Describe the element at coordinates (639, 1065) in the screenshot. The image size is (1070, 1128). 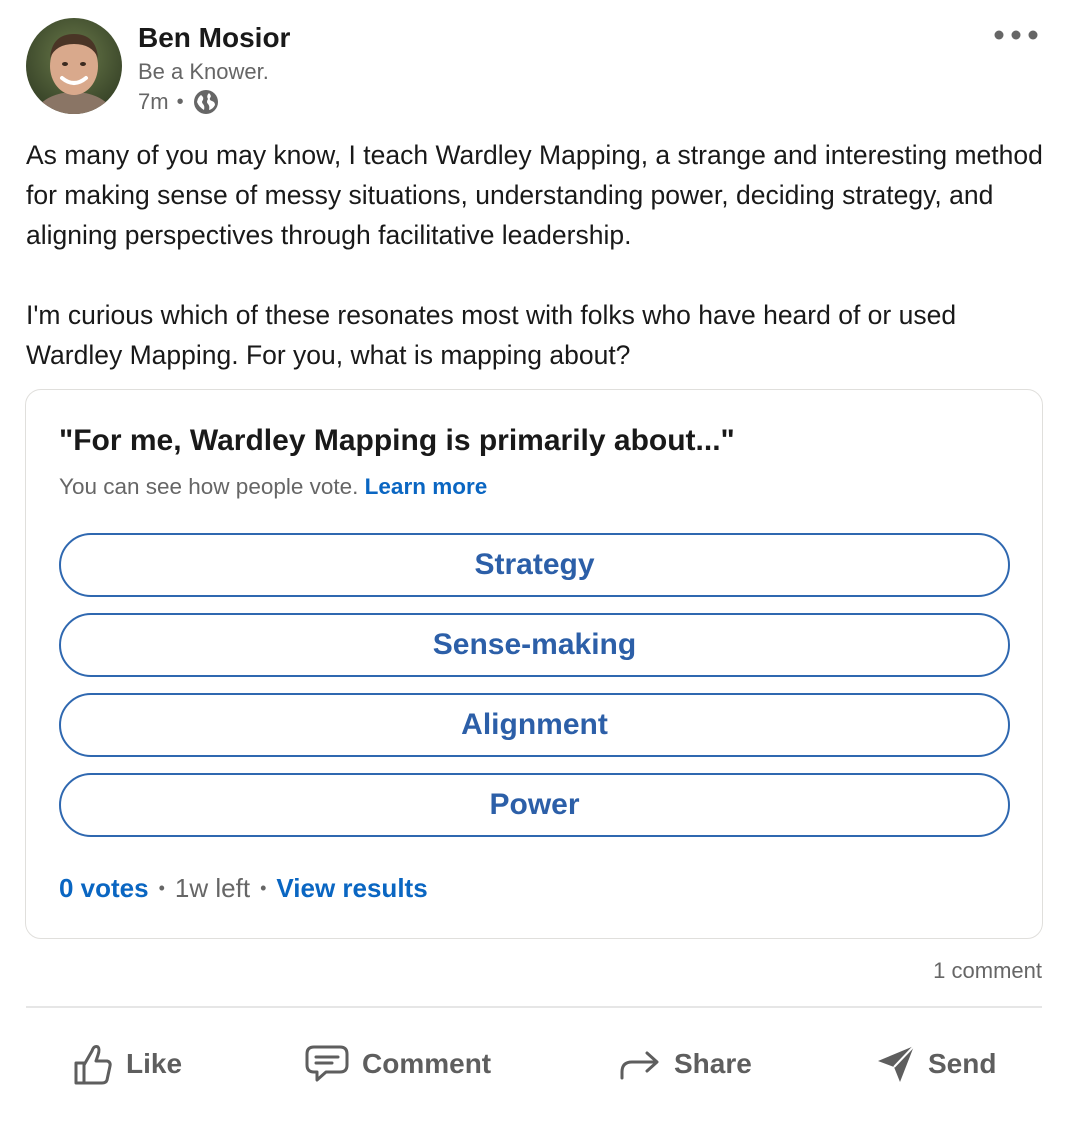
I see `share-arrow-icon` at that location.